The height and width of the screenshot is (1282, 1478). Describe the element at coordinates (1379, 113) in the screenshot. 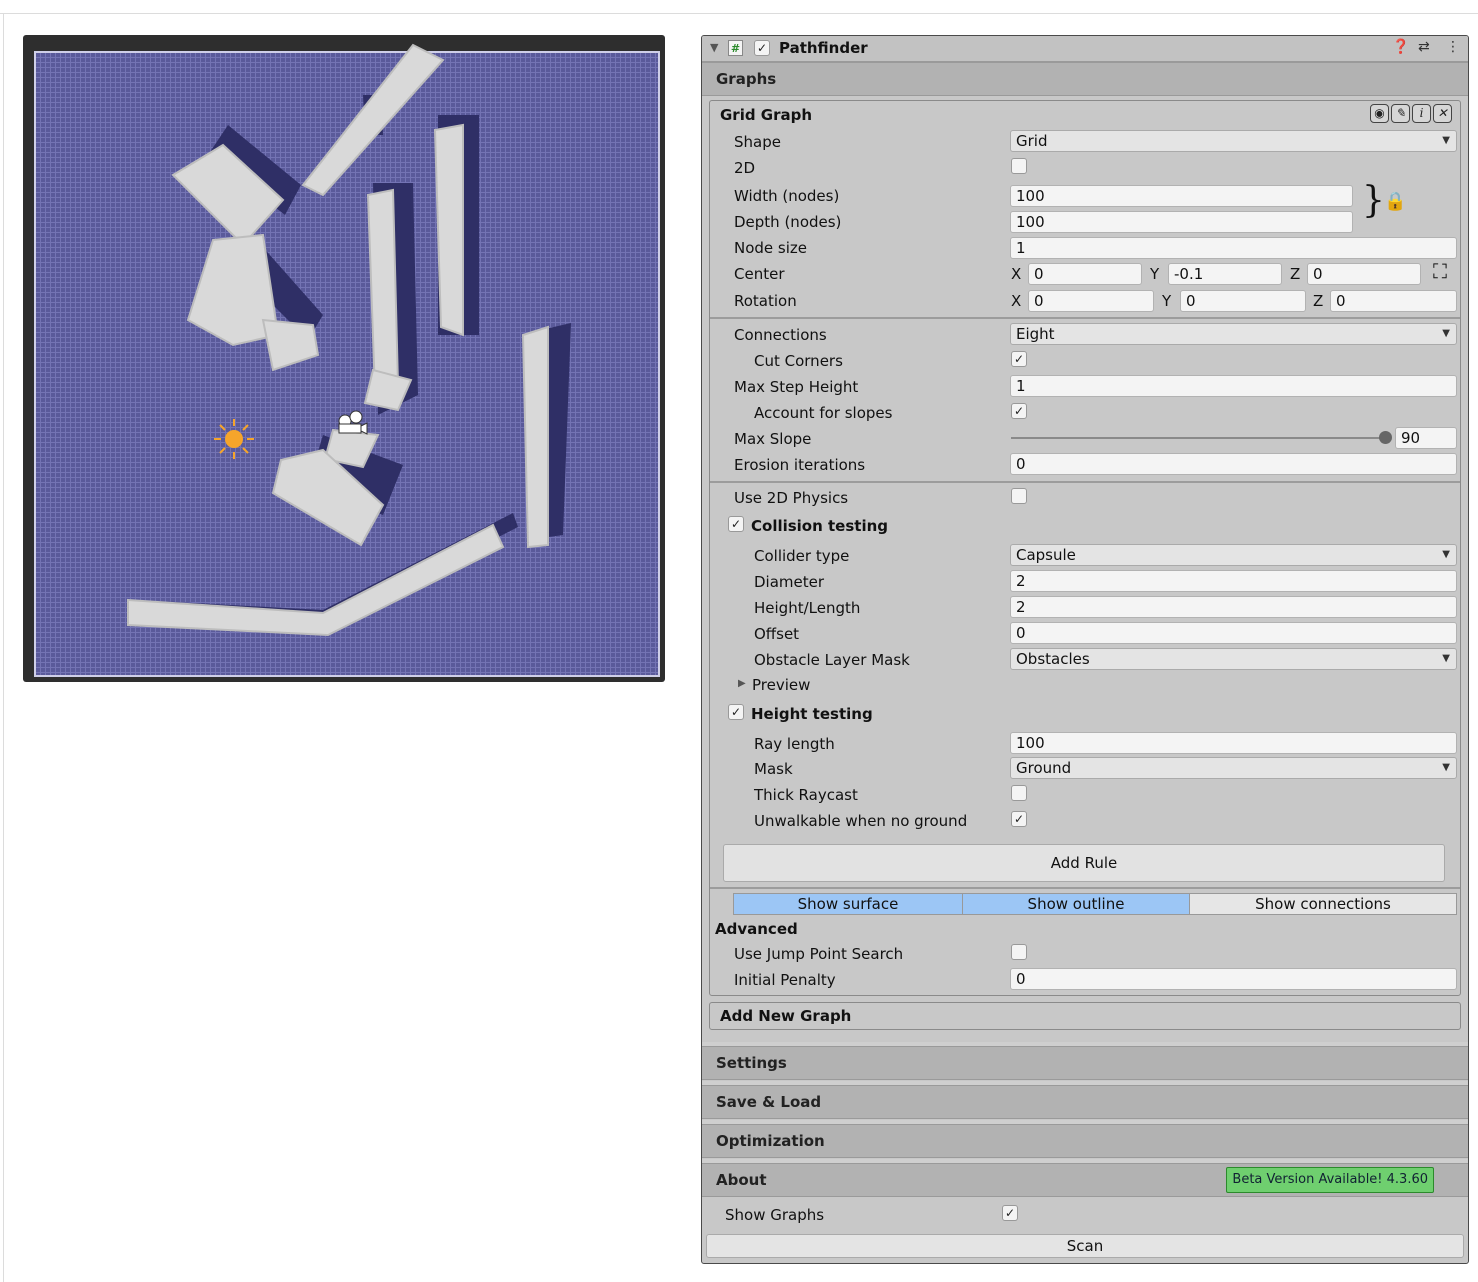

I see `eye-icon: ◉` at that location.